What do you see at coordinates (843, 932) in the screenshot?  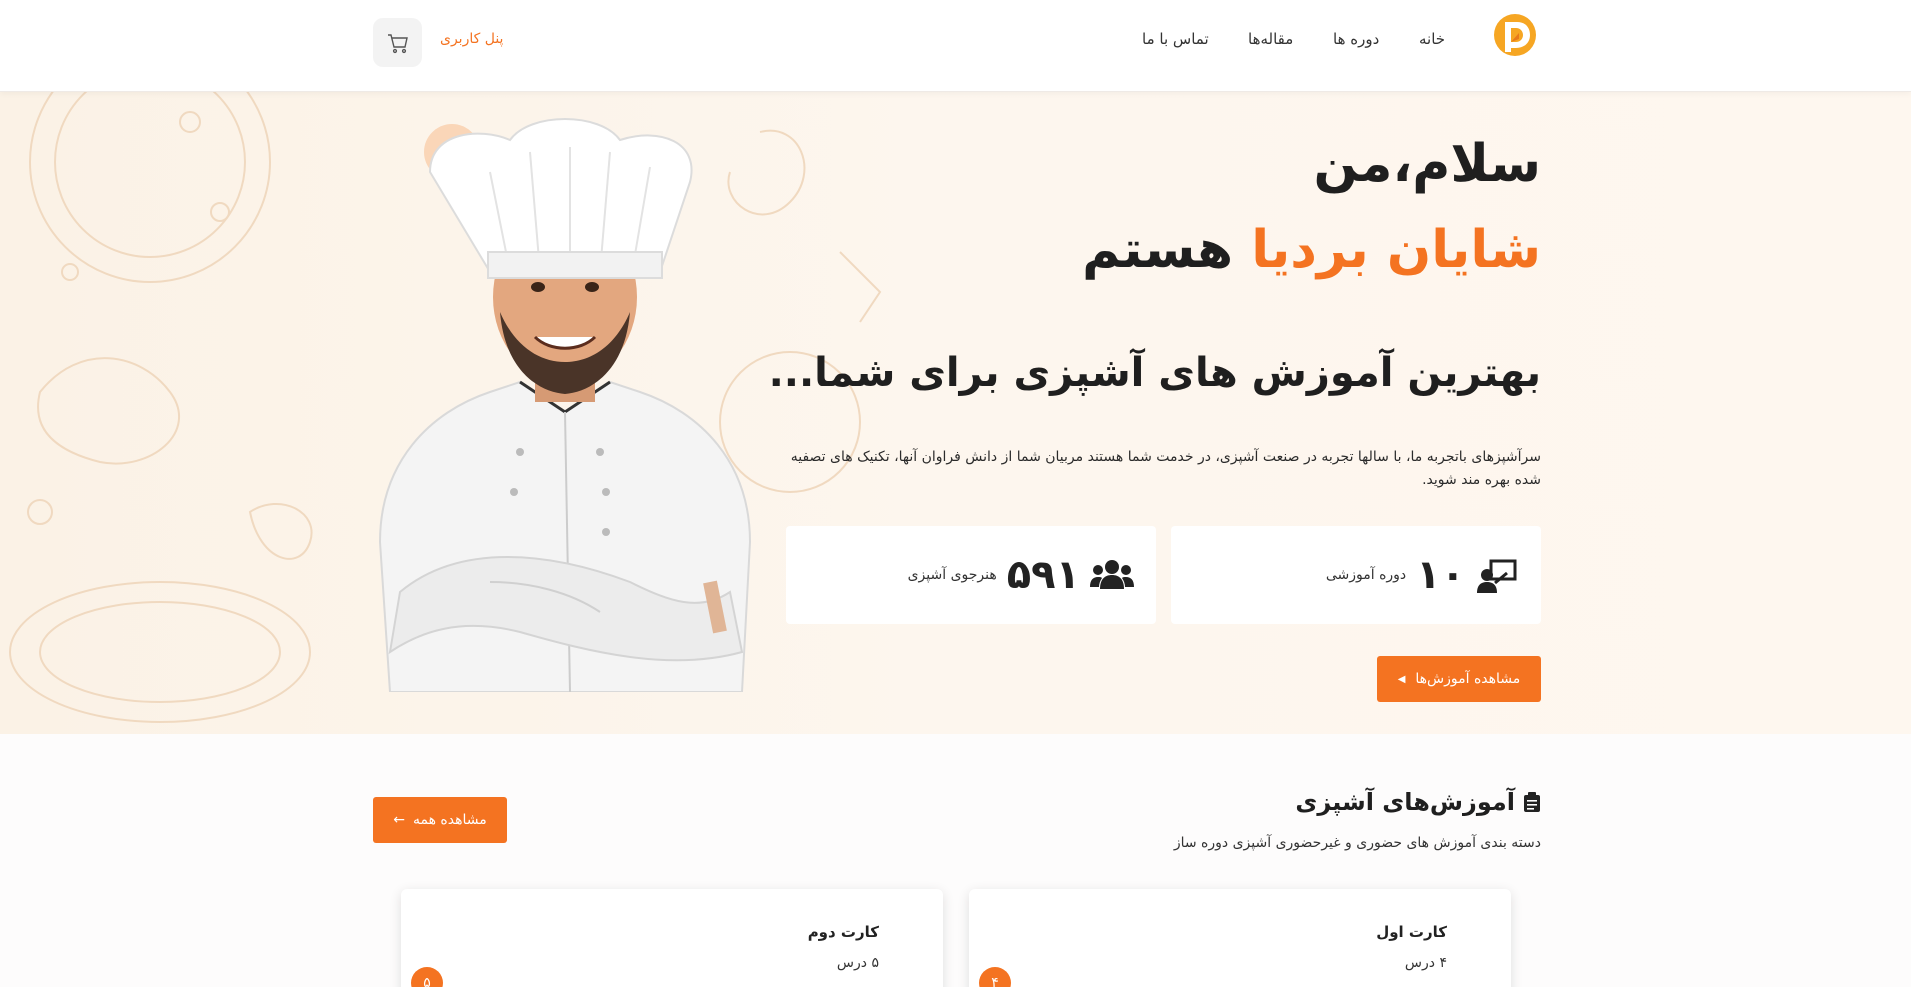 I see `course-card-title: کارت دوم` at bounding box center [843, 932].